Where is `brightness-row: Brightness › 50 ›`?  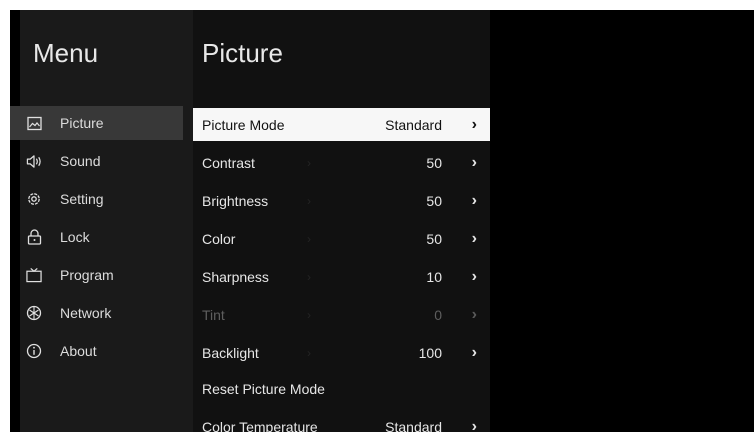 brightness-row: Brightness › 50 › is located at coordinates (341, 200).